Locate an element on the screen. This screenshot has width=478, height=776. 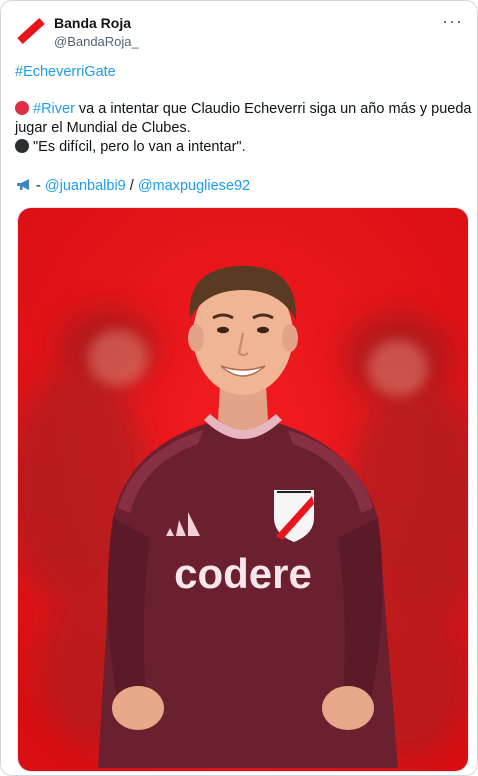
hashtag-line: #EcheverriGate is located at coordinates (65, 72).